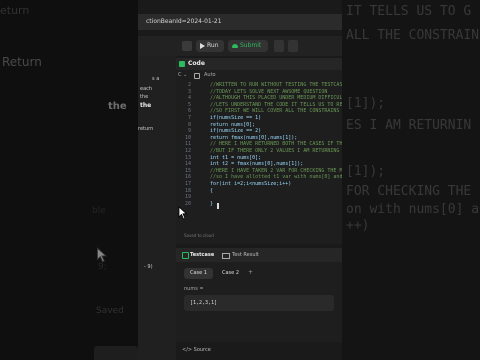 The image size is (480, 360). What do you see at coordinates (188, 350) in the screenshot?
I see `code-brackets-icon: </>` at bounding box center [188, 350].